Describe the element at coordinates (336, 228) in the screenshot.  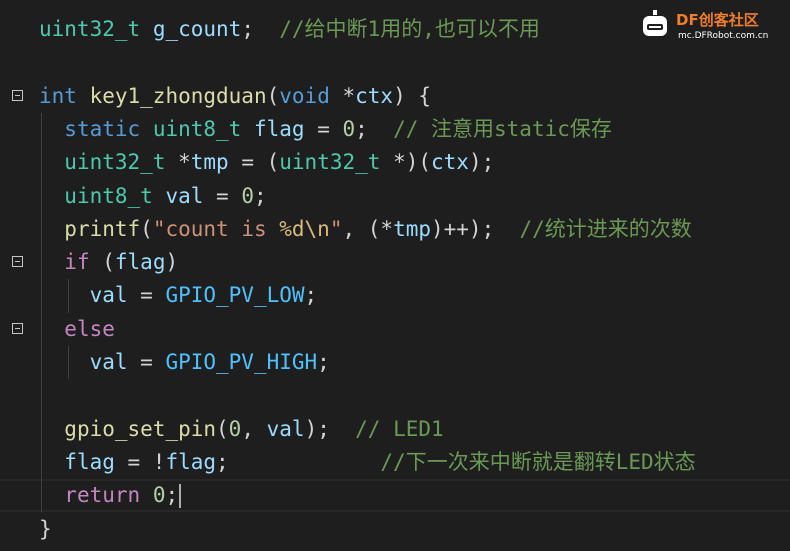
I see `code-token: "` at that location.